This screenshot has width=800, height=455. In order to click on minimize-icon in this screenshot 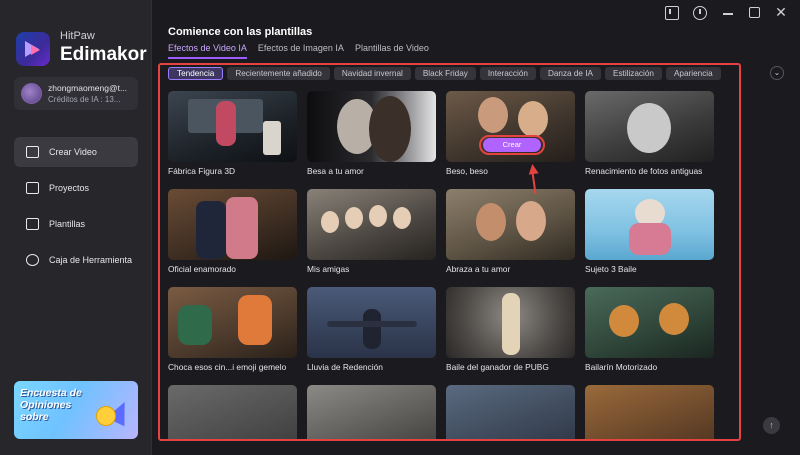, I will do `click(728, 13)`.